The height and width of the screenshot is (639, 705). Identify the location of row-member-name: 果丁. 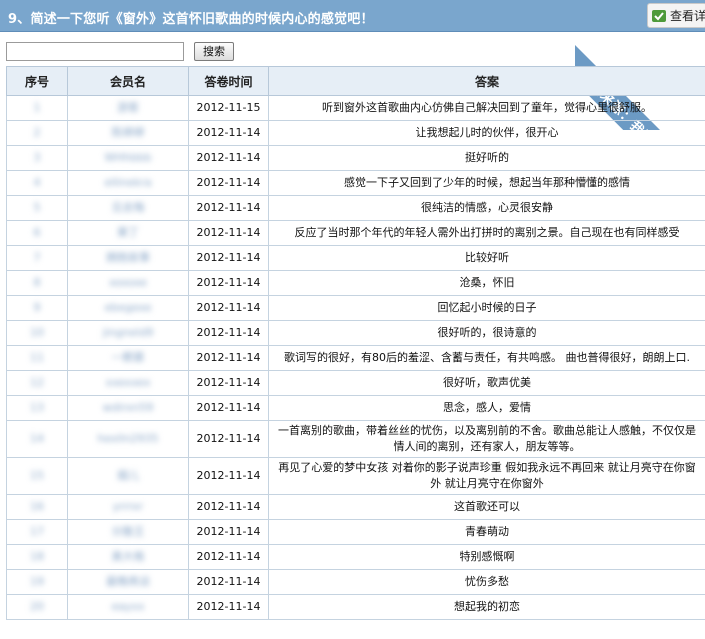
(128, 232).